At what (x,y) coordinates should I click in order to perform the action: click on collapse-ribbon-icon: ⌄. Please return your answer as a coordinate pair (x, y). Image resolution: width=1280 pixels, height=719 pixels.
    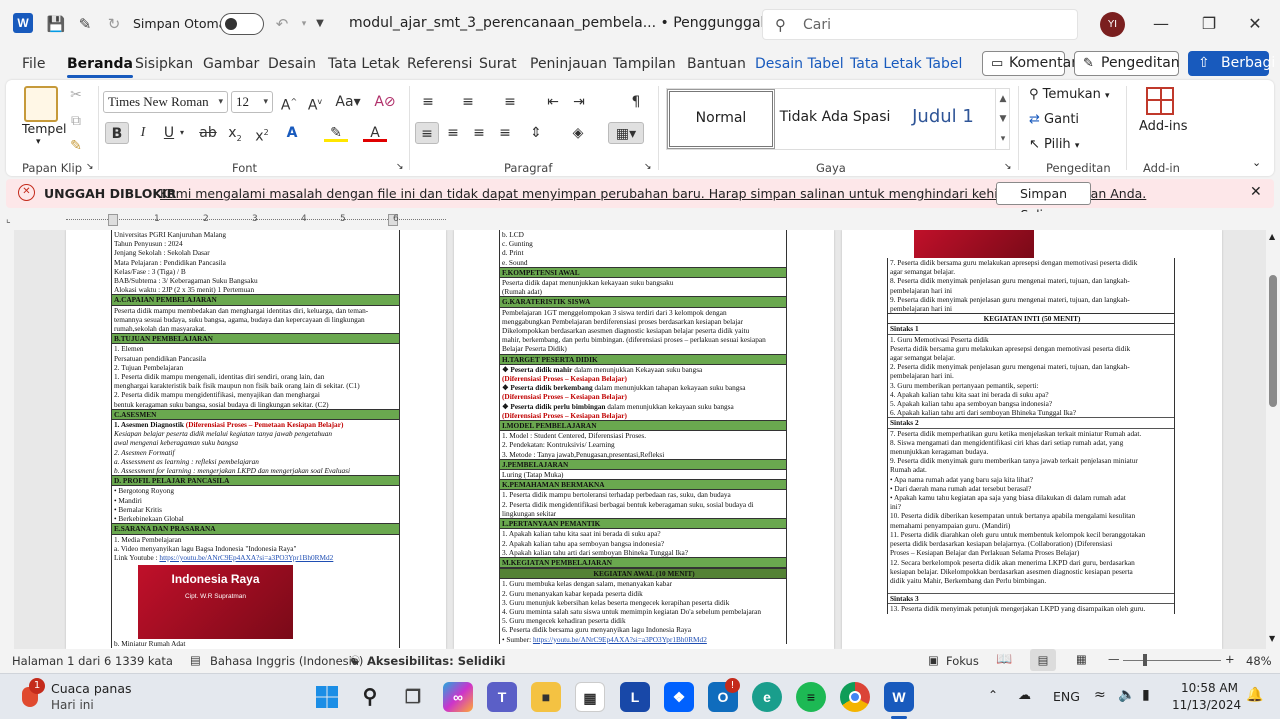
    Looking at the image, I should click on (1256, 162).